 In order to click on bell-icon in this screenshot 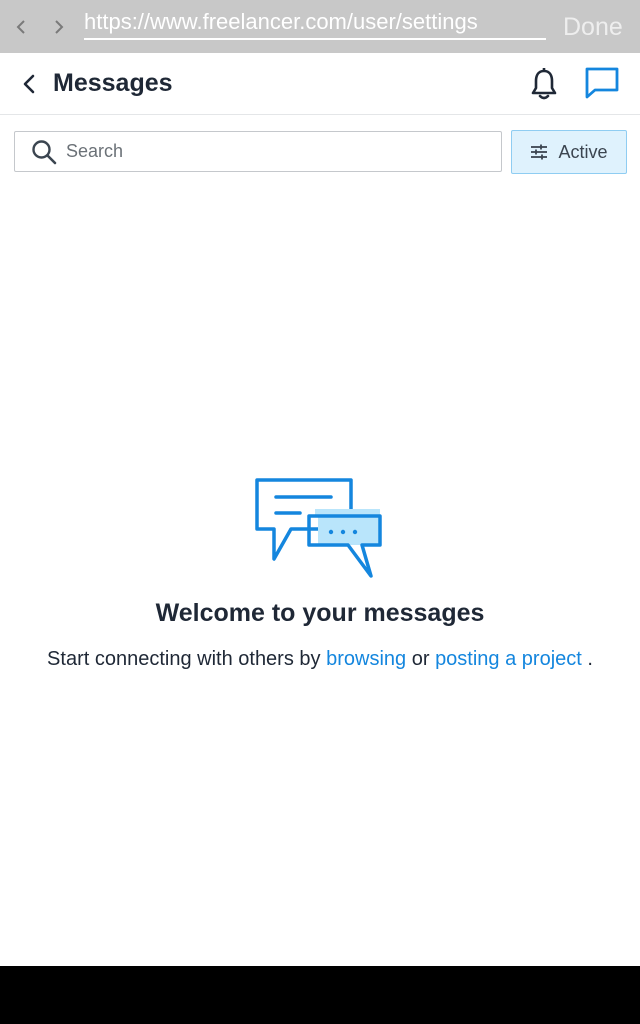, I will do `click(544, 84)`.